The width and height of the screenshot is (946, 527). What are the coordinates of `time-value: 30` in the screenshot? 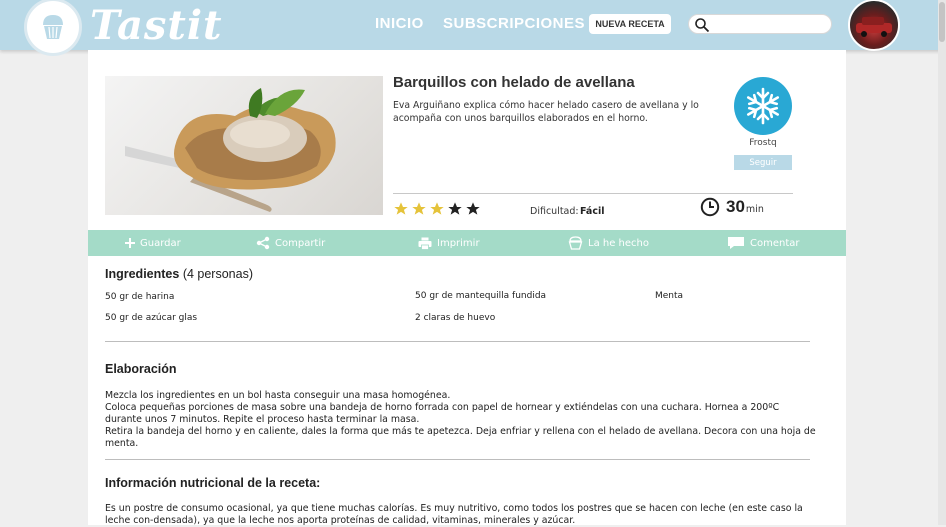 It's located at (735, 206).